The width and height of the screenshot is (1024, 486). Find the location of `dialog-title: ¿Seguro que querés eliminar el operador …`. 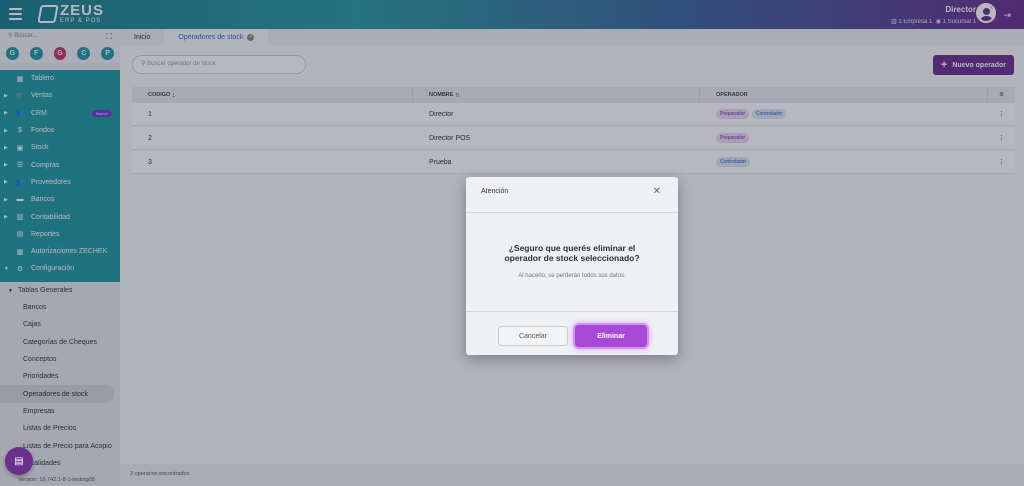

dialog-title: ¿Seguro que querés eliminar el operador … is located at coordinates (572, 253).